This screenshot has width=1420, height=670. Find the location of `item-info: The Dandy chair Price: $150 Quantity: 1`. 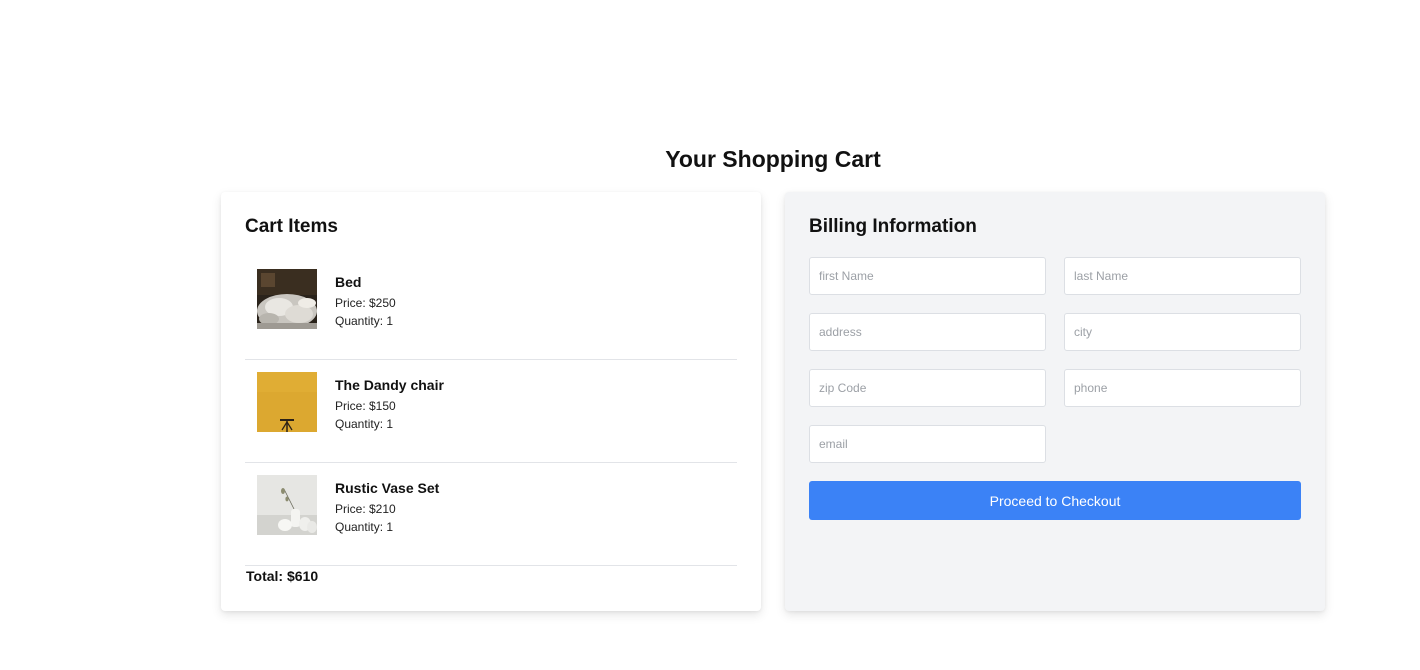

item-info: The Dandy chair Price: $150 Quantity: 1 is located at coordinates (389, 404).